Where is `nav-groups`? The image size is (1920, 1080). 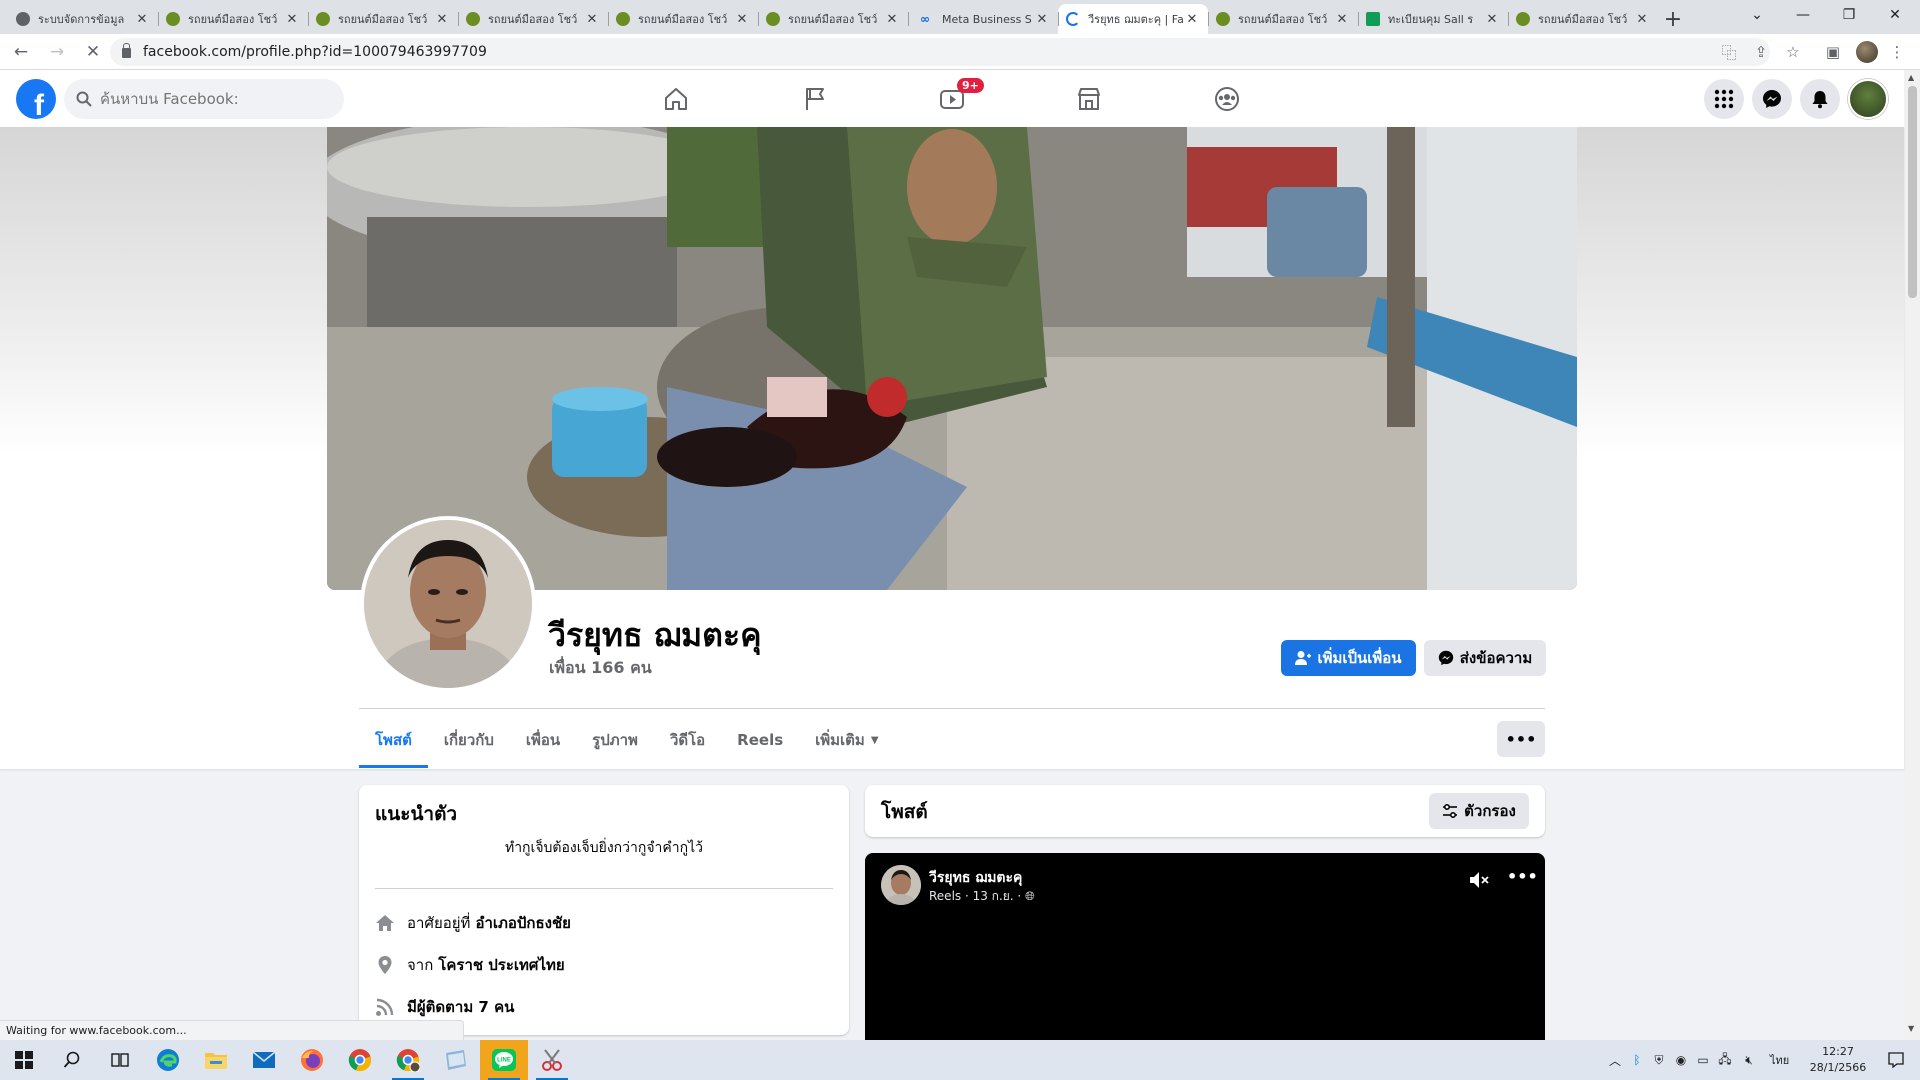 nav-groups is located at coordinates (1227, 98).